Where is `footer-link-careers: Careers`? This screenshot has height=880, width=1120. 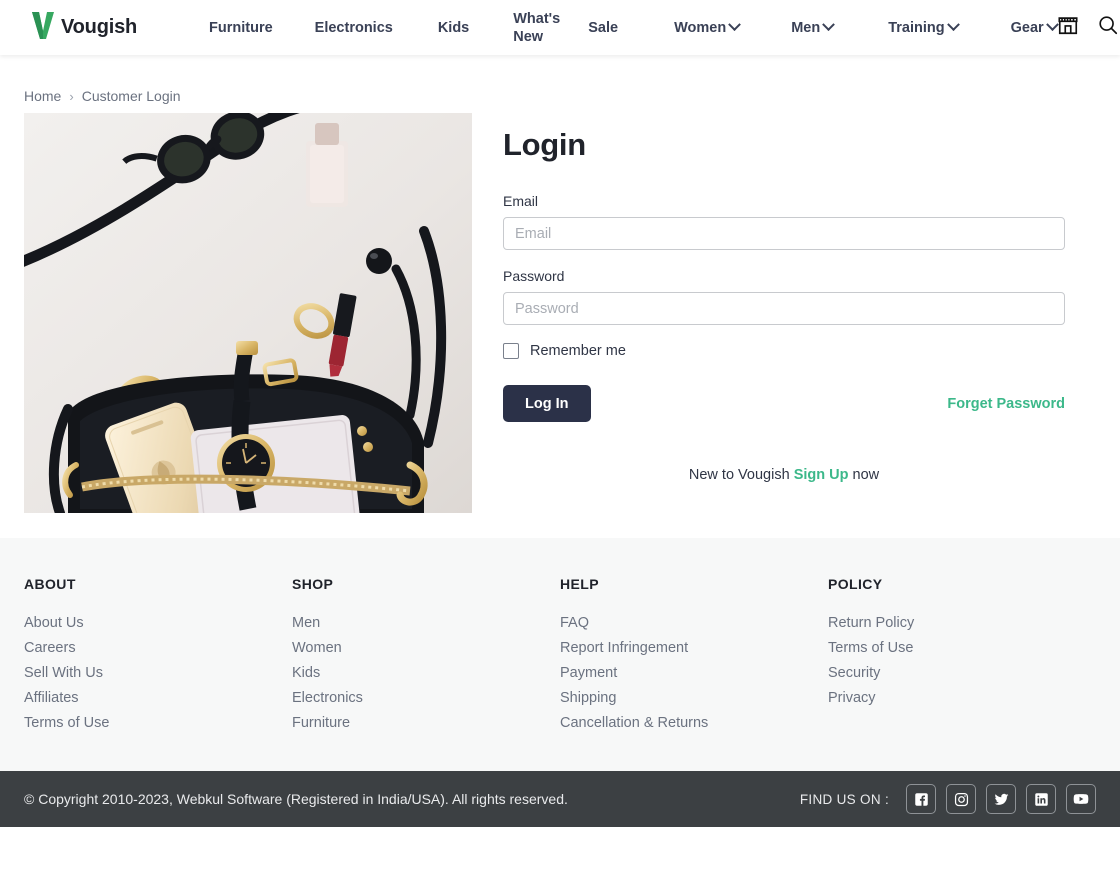
footer-link-careers: Careers is located at coordinates (158, 648).